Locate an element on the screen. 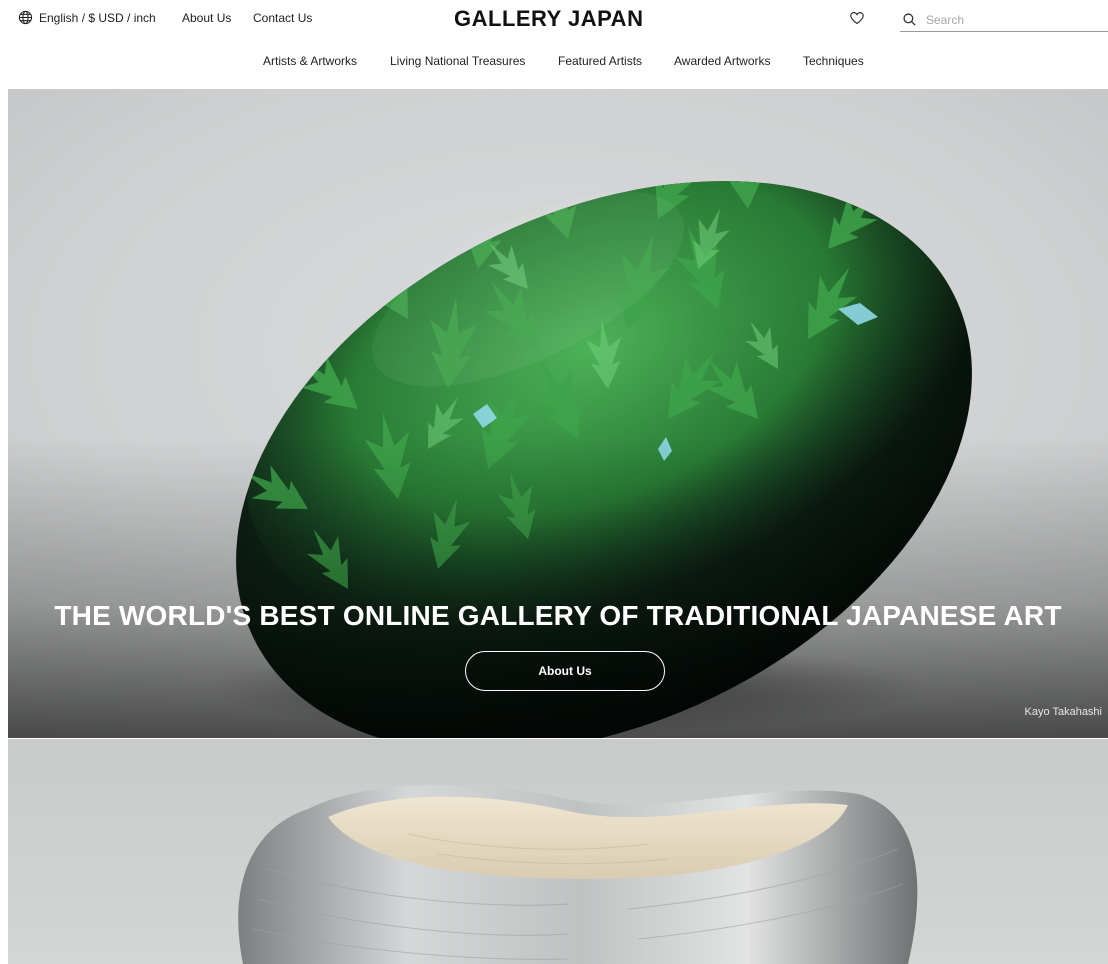 Image resolution: width=1108 pixels, height=964 pixels. about-us-link: About Us is located at coordinates (206, 18).